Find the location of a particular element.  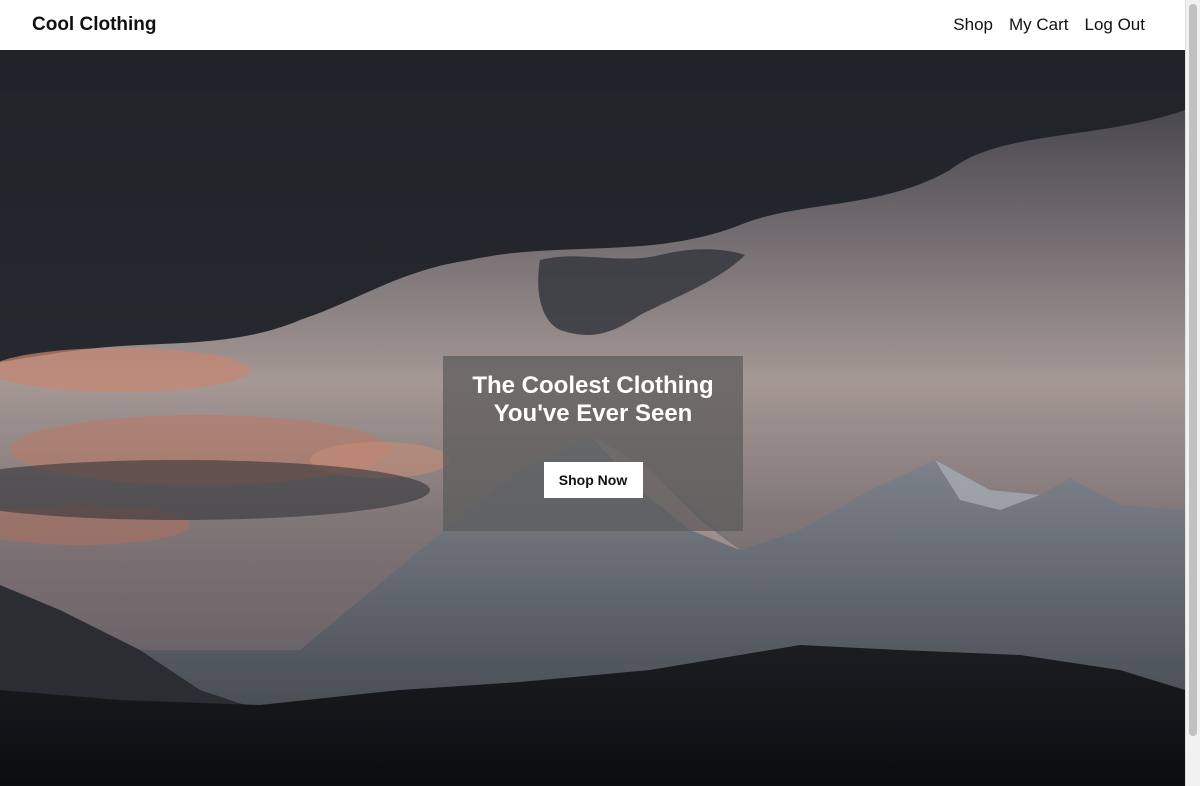

hero-title: The Coolest Clothing You've Ever Seen is located at coordinates (593, 400).